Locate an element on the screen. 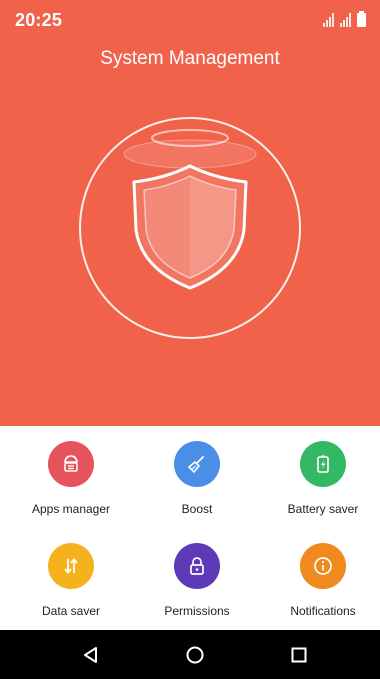 This screenshot has height=679, width=380. data-arrows-icon is located at coordinates (71, 566).